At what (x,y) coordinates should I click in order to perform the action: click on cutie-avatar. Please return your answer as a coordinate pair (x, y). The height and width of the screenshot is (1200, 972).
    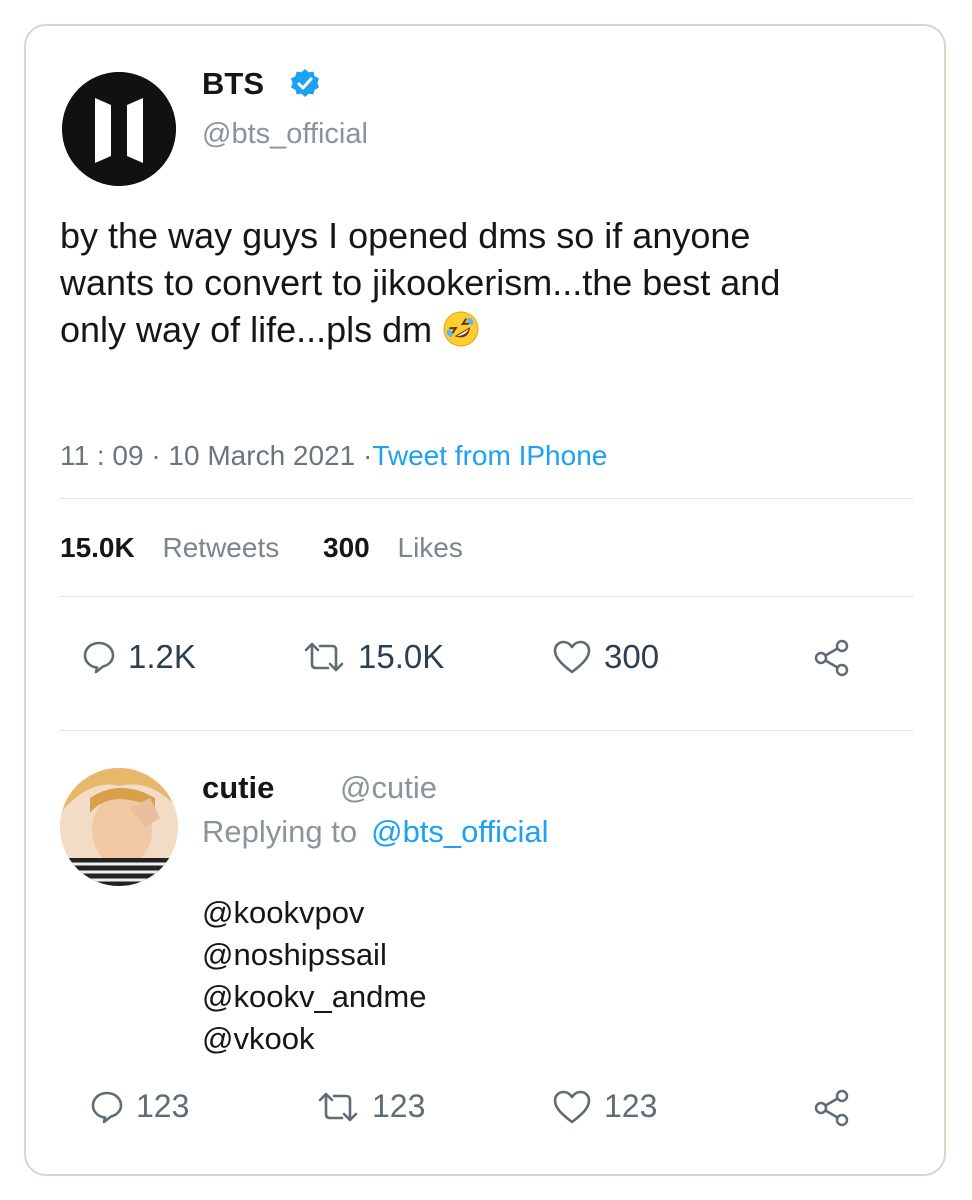
    Looking at the image, I should click on (119, 827).